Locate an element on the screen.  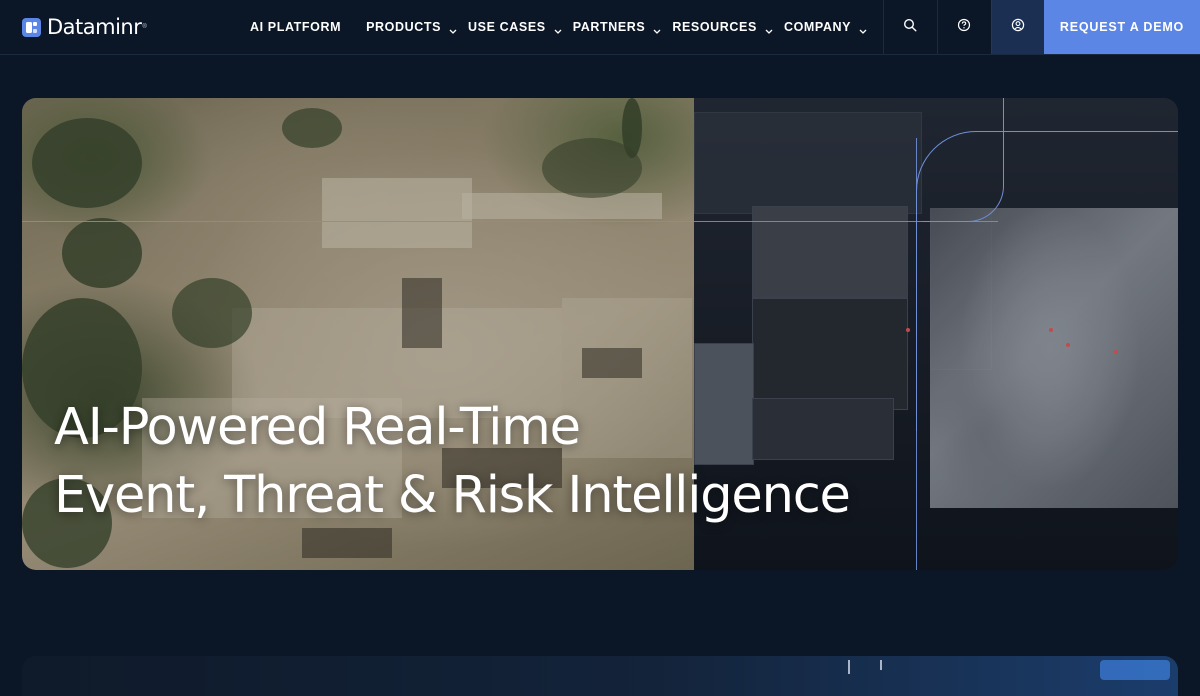
nav-item-use-cases: USE CASES is located at coordinates (515, 27).